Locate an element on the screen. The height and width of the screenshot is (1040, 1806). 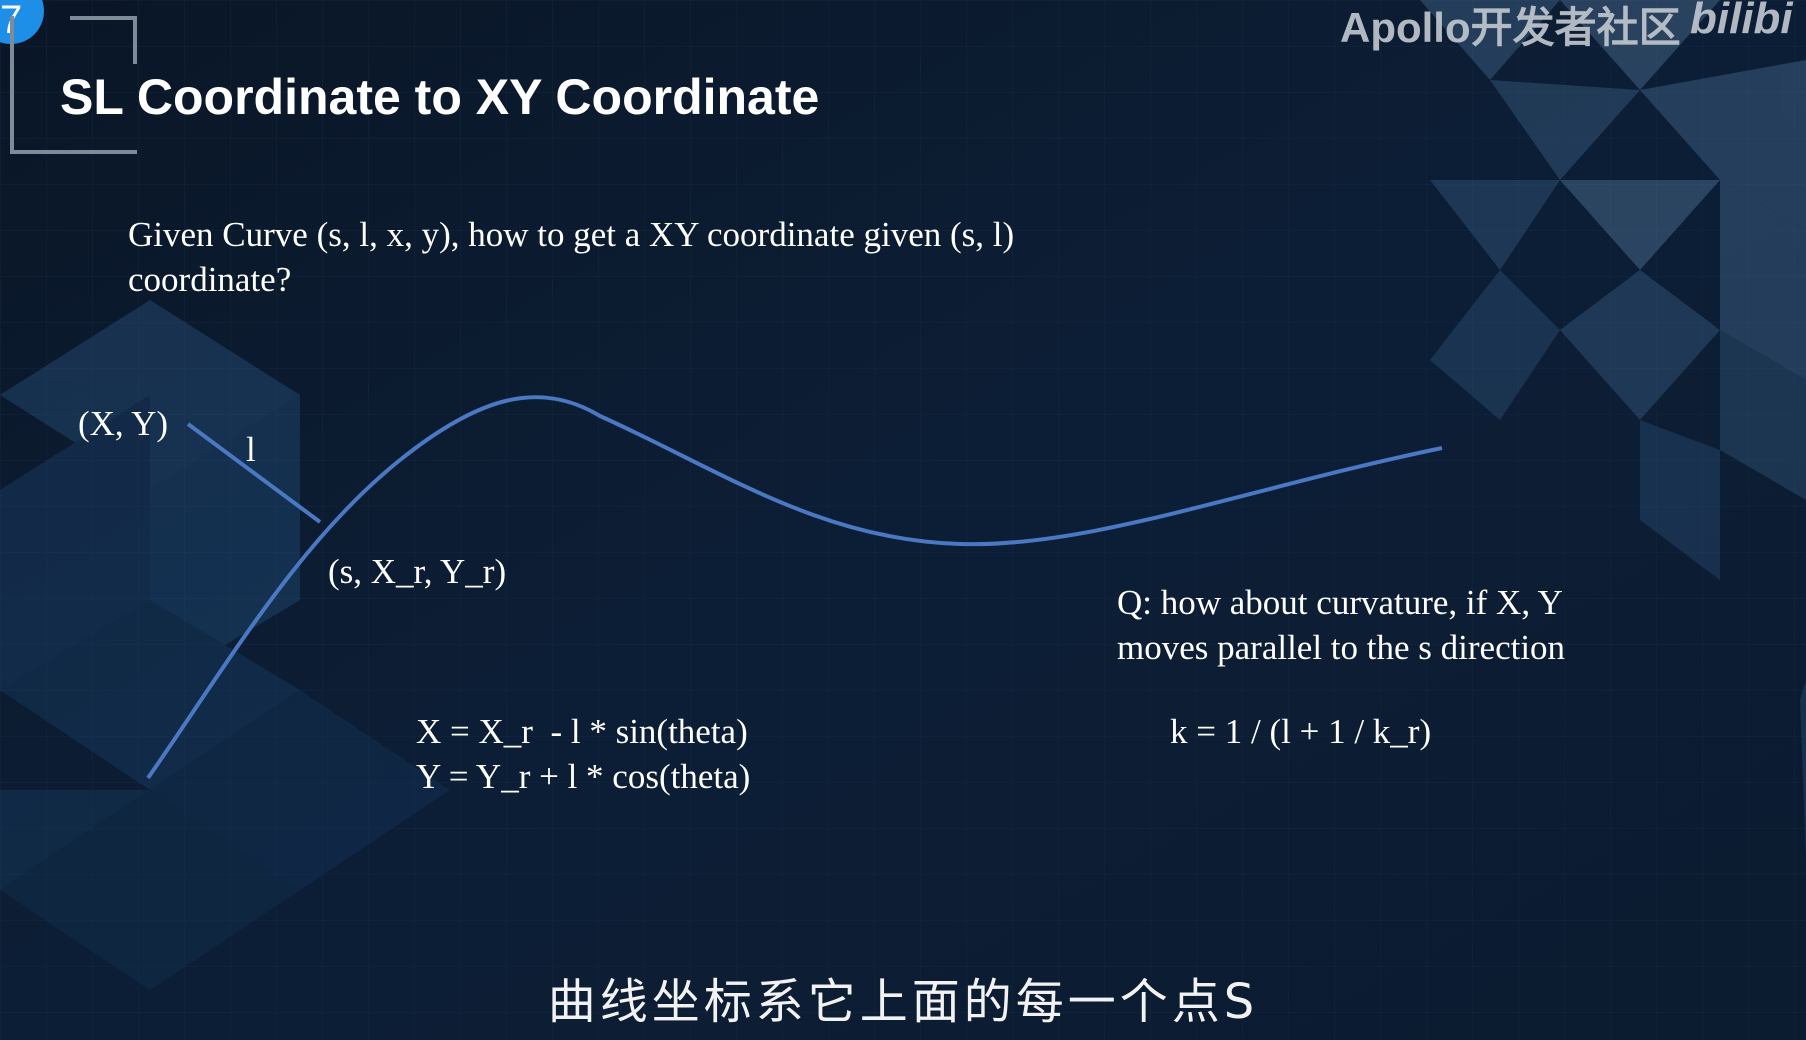
curvature-question-line1: Q: how about curvature, if X, Y is located at coordinates (1340, 602).